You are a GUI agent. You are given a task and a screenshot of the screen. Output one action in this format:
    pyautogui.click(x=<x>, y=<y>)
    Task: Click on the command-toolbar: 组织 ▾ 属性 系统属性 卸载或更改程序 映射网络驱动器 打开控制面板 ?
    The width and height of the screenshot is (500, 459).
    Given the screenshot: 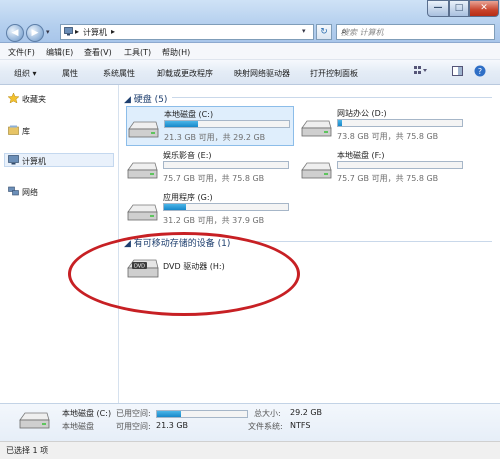 What is the action you would take?
    pyautogui.click(x=250, y=72)
    